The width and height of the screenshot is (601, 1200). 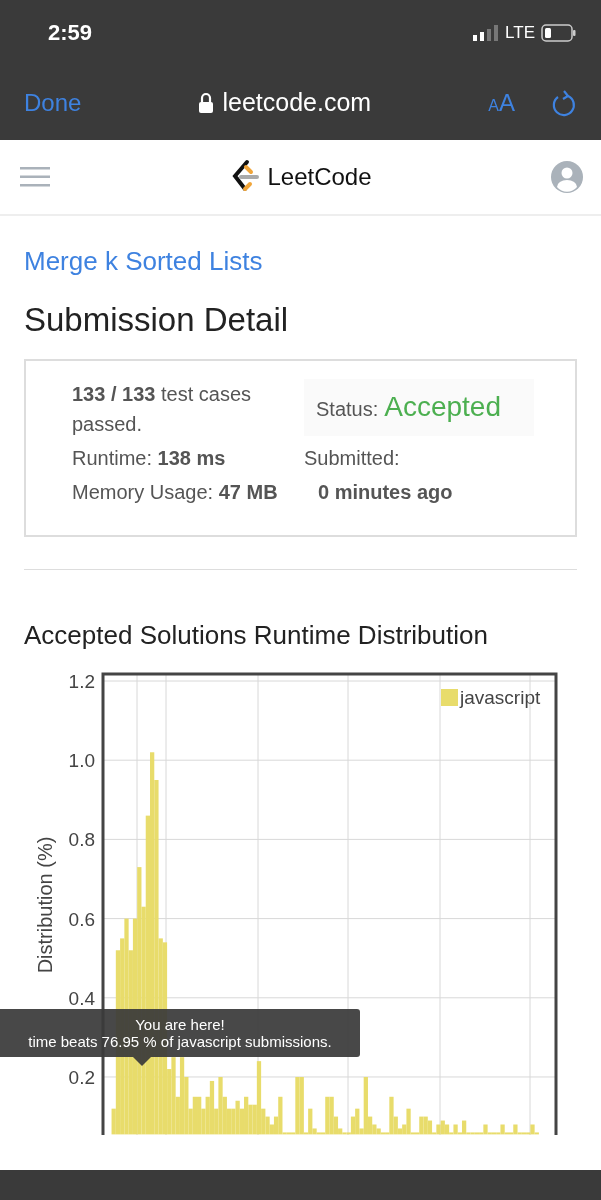 What do you see at coordinates (442, 407) in the screenshot?
I see `status-value: Accepted` at bounding box center [442, 407].